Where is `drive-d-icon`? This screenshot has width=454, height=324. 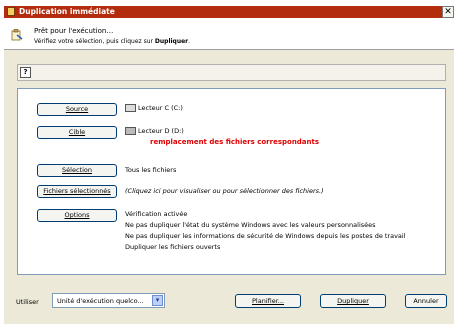 drive-d-icon is located at coordinates (130, 131).